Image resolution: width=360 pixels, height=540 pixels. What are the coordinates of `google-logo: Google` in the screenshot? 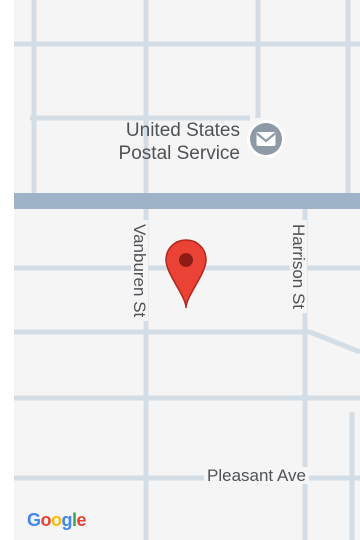 It's located at (57, 520).